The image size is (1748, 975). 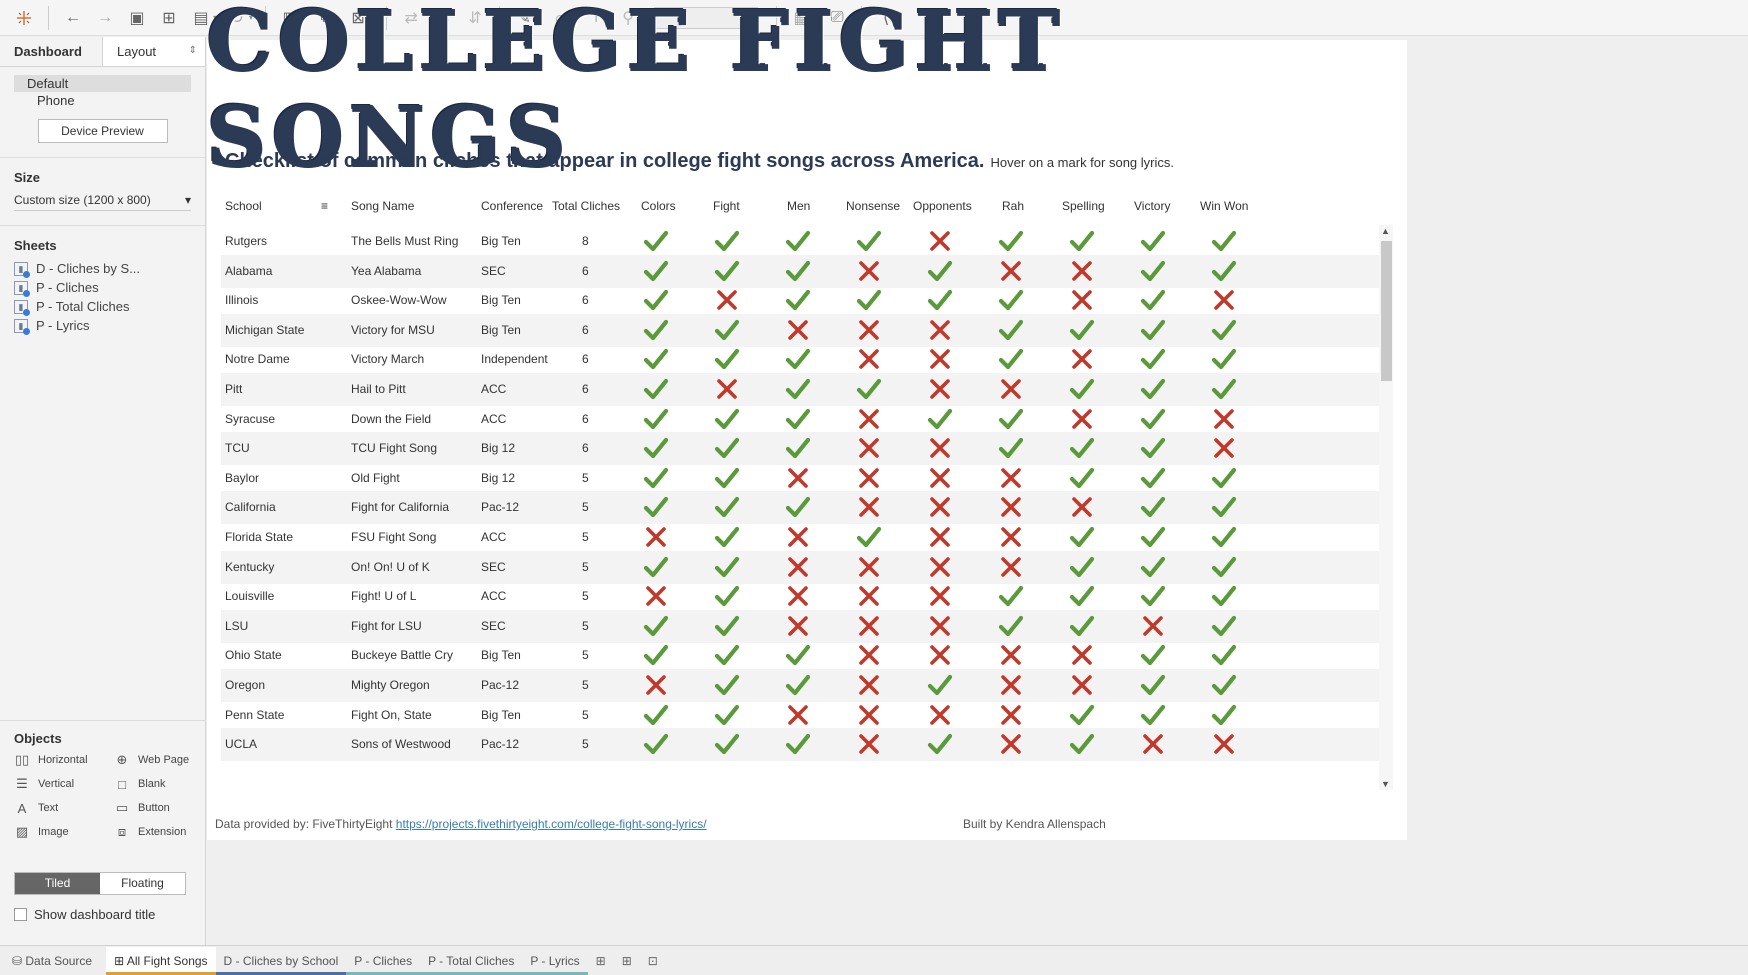 I want to click on new-dashboard-icon: ⊞, so click(x=627, y=961).